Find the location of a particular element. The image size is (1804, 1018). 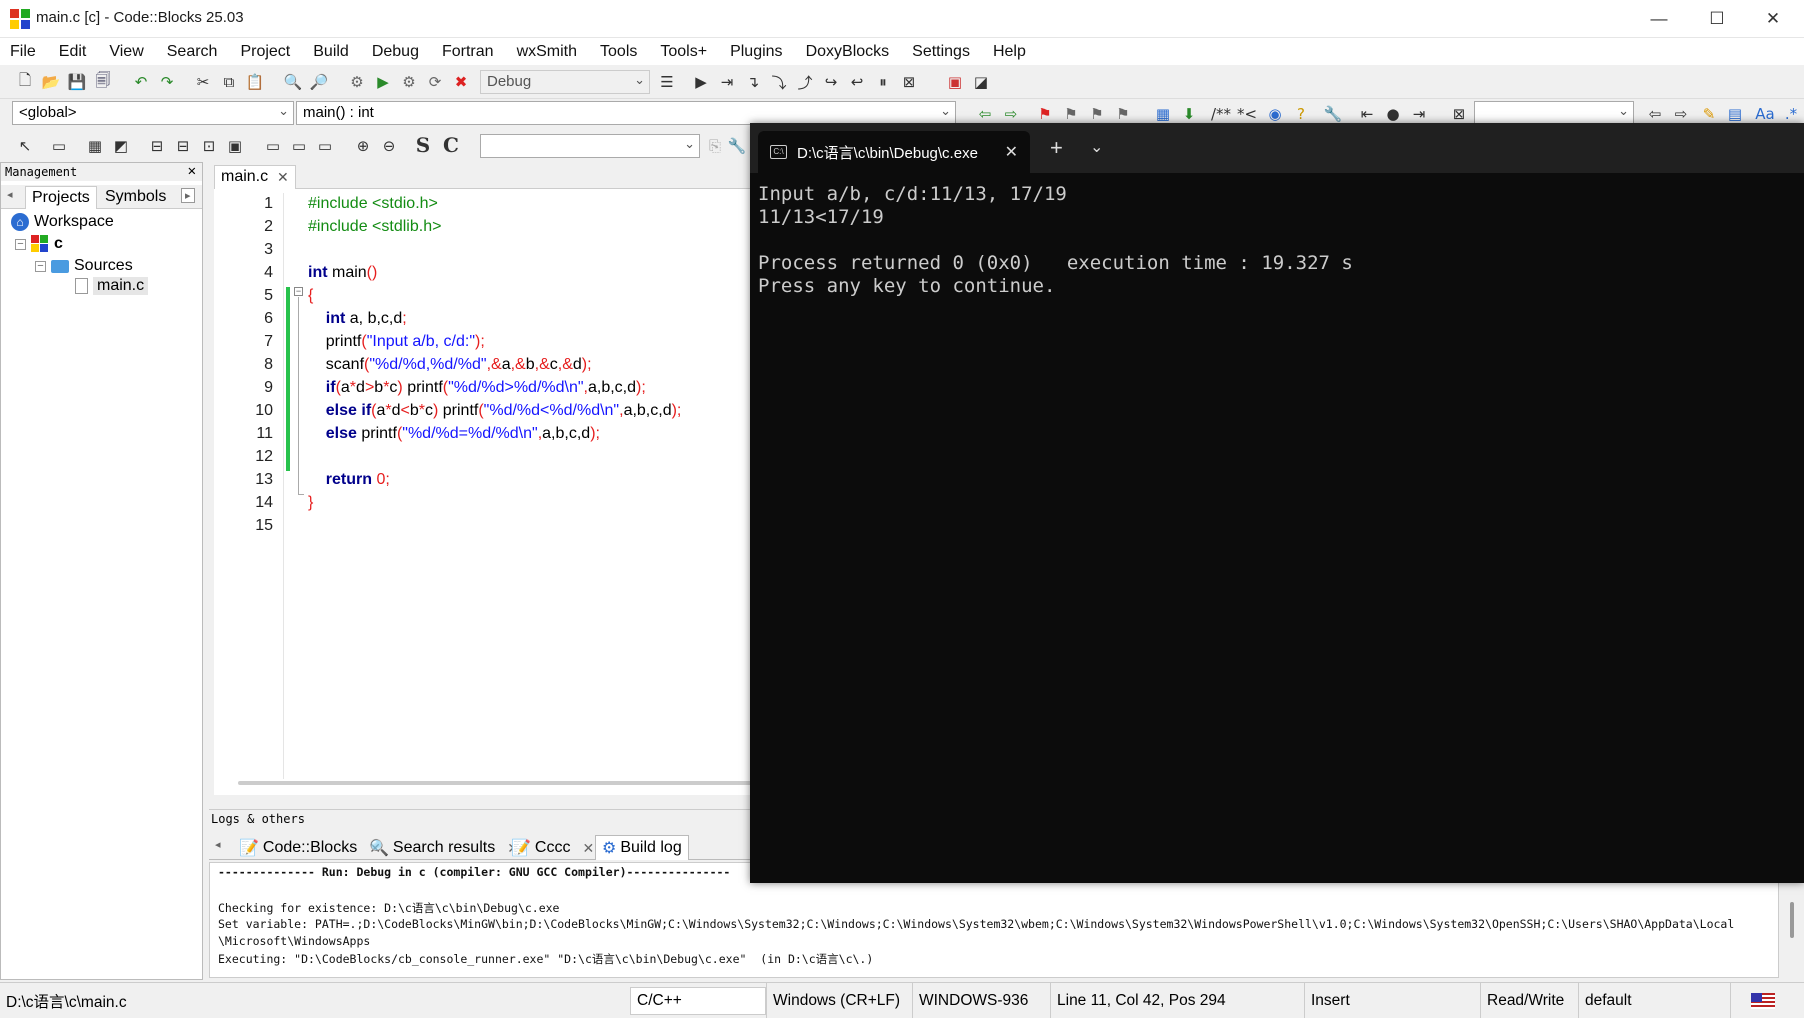

insert-into-icon: ⊡ is located at coordinates (209, 146).